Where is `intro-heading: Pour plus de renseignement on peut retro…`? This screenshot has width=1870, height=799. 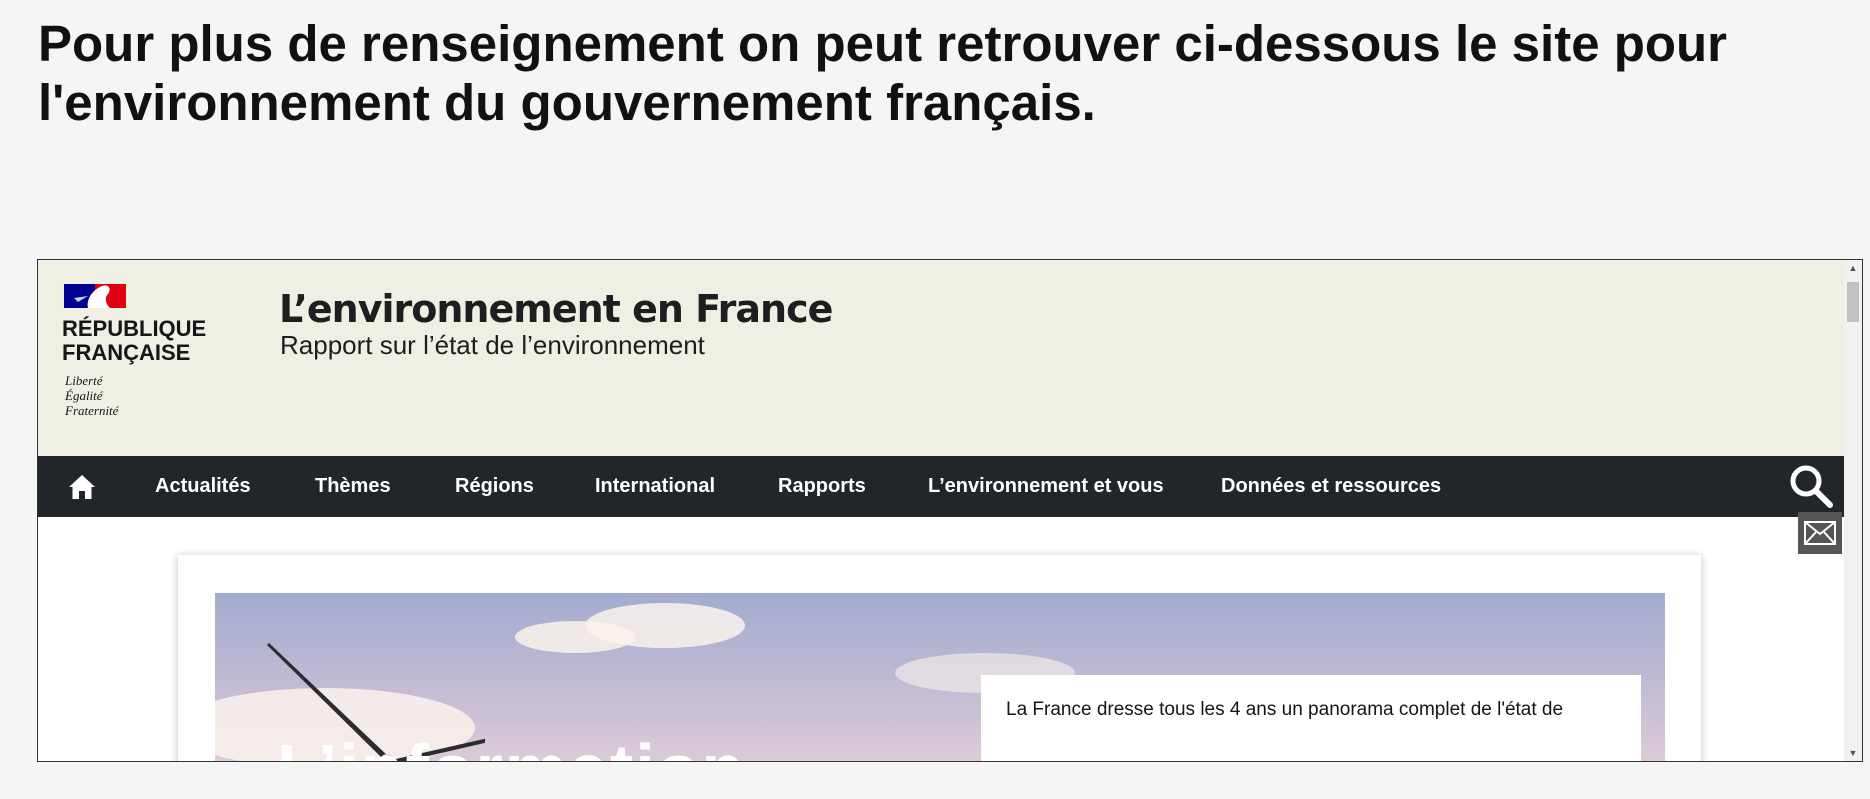
intro-heading: Pour plus de renseignement on peut retro… is located at coordinates (883, 73).